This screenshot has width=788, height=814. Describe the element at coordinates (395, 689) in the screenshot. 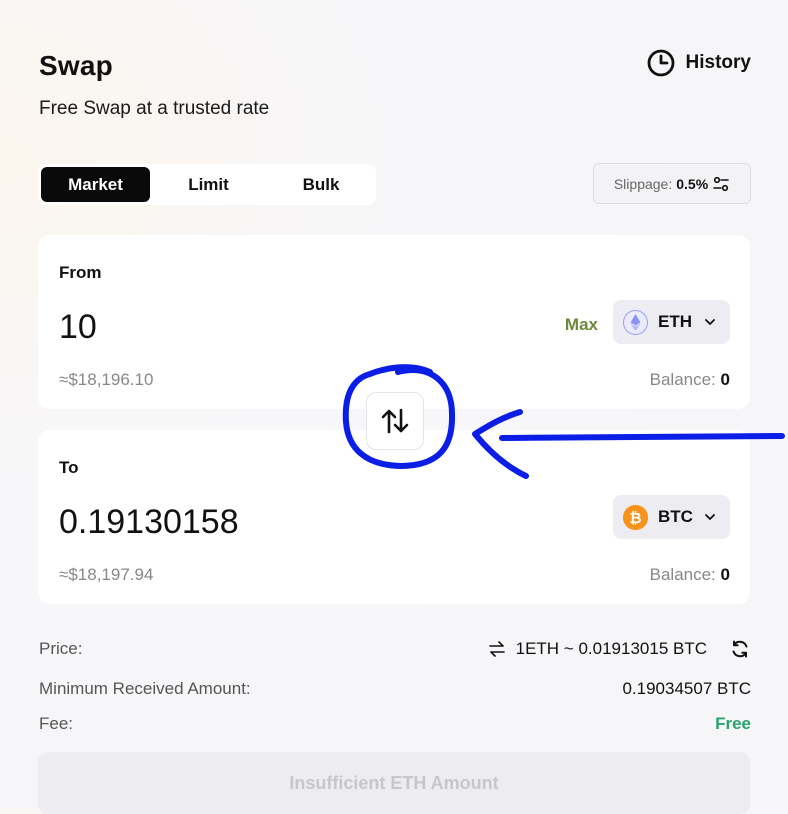

I see `min-received-row: Minimum Received Amount: 0.19034507 BTC` at that location.